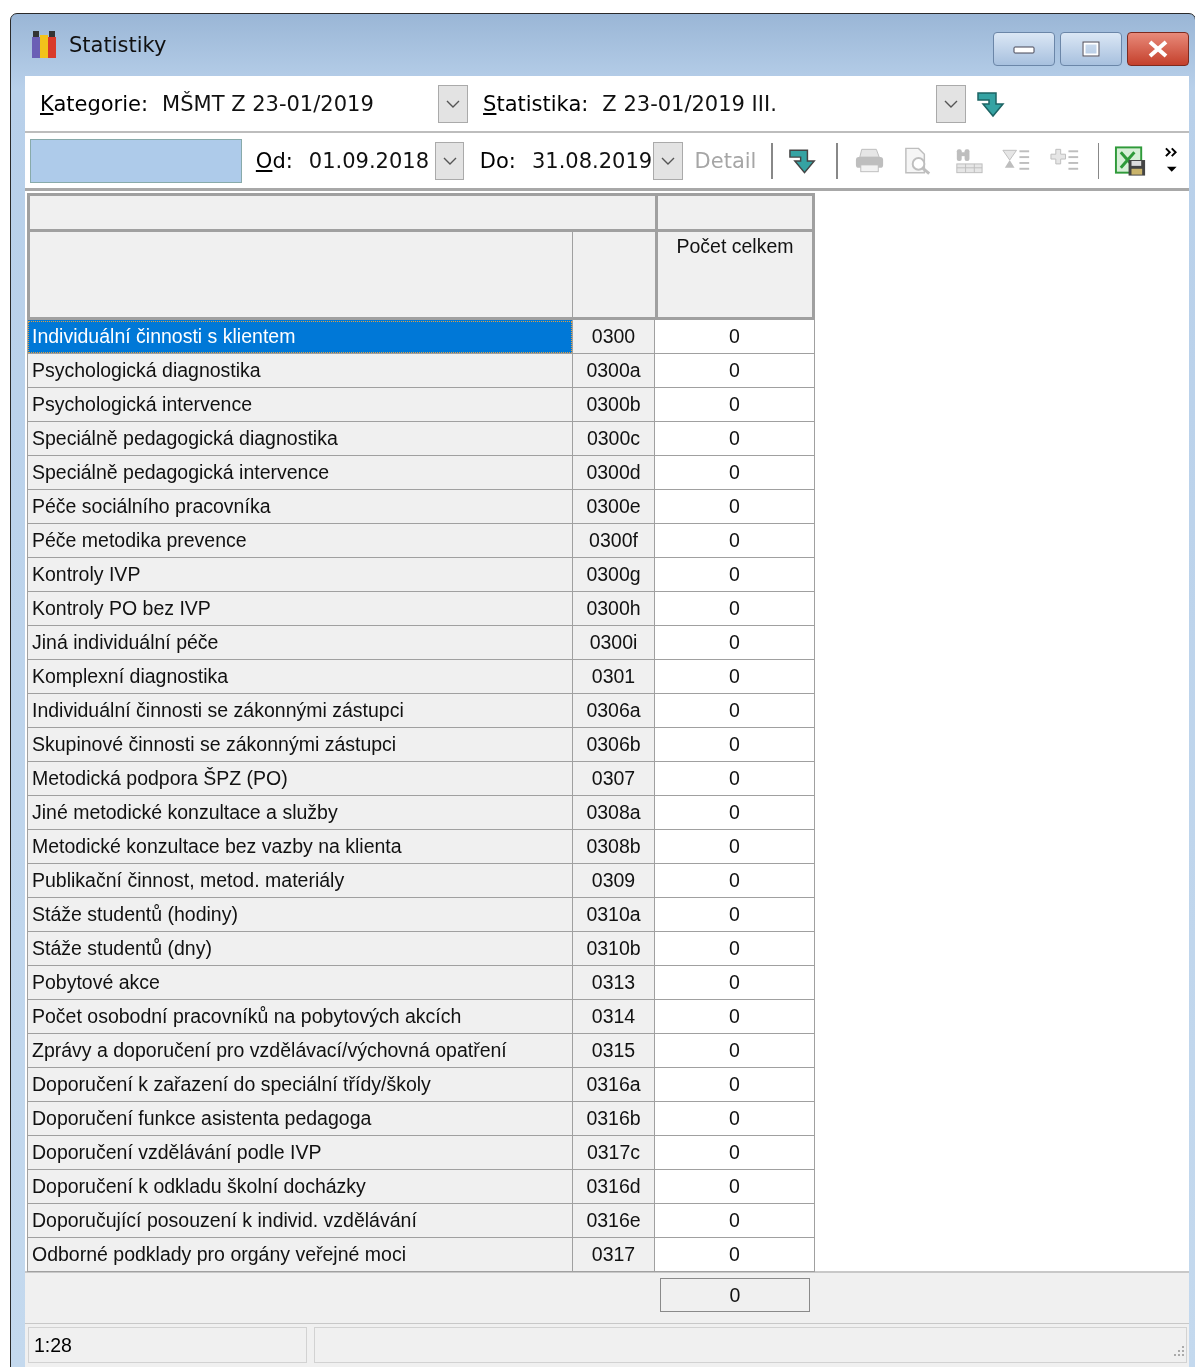 The width and height of the screenshot is (1195, 1367). Describe the element at coordinates (1179, 1351) in the screenshot. I see `resize-grip-icon` at that location.